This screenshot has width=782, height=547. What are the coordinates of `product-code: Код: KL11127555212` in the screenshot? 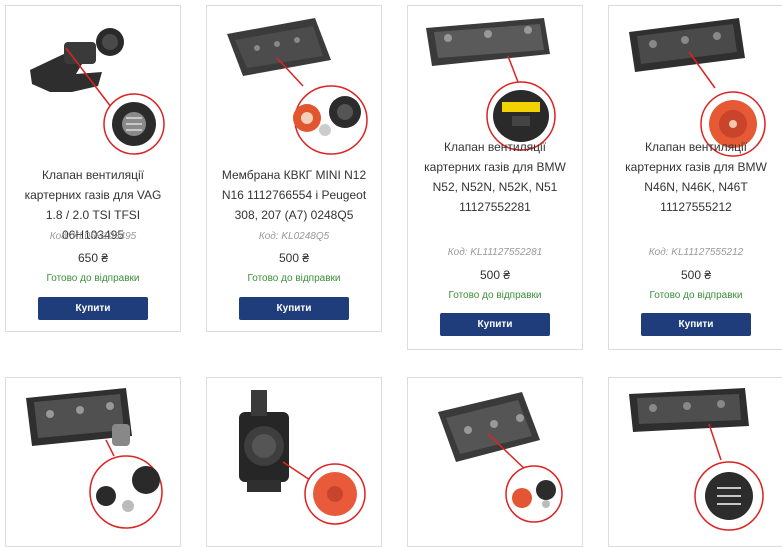 It's located at (696, 252).